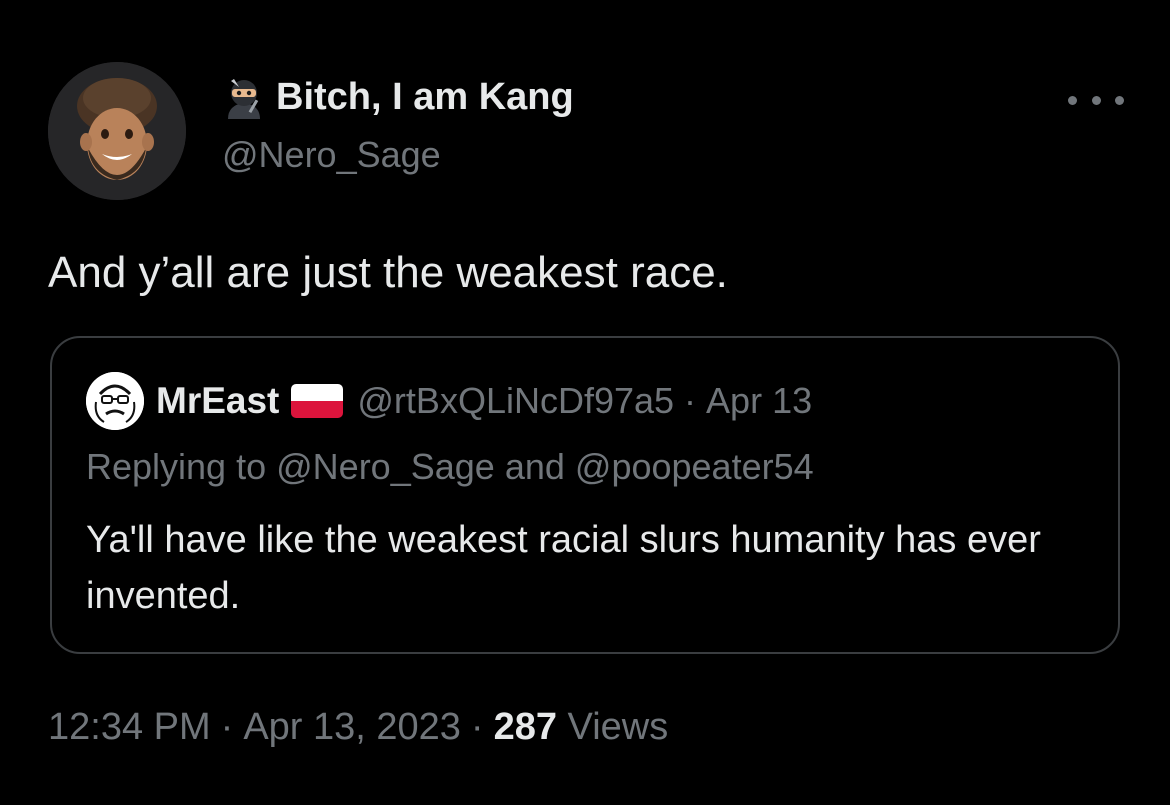 The image size is (1170, 805). Describe the element at coordinates (176, 466) in the screenshot. I see `replying-to-prefix: Replying to` at that location.